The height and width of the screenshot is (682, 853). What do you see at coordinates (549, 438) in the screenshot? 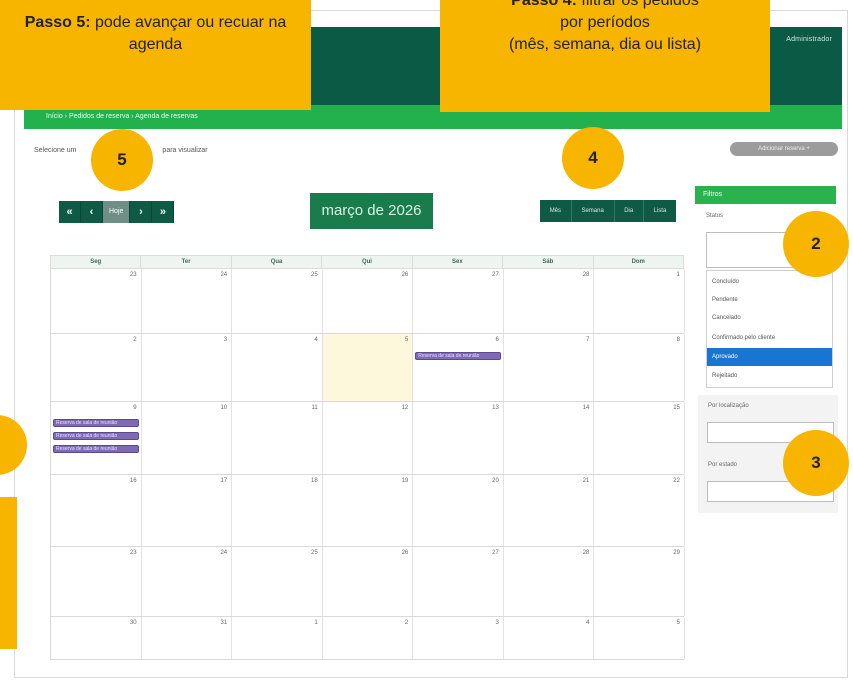
I see `calendar-day-cell: 14` at bounding box center [549, 438].